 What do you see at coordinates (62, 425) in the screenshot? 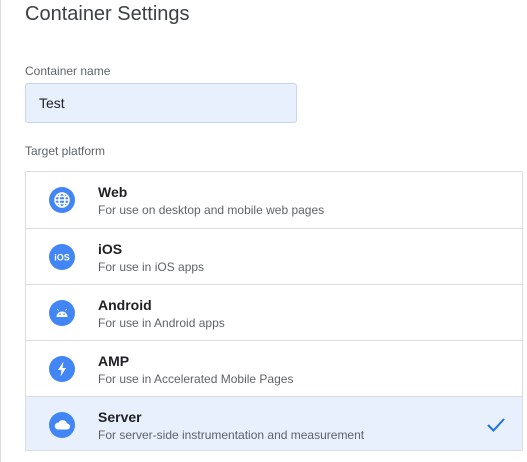
I see `cloud-icon` at bounding box center [62, 425].